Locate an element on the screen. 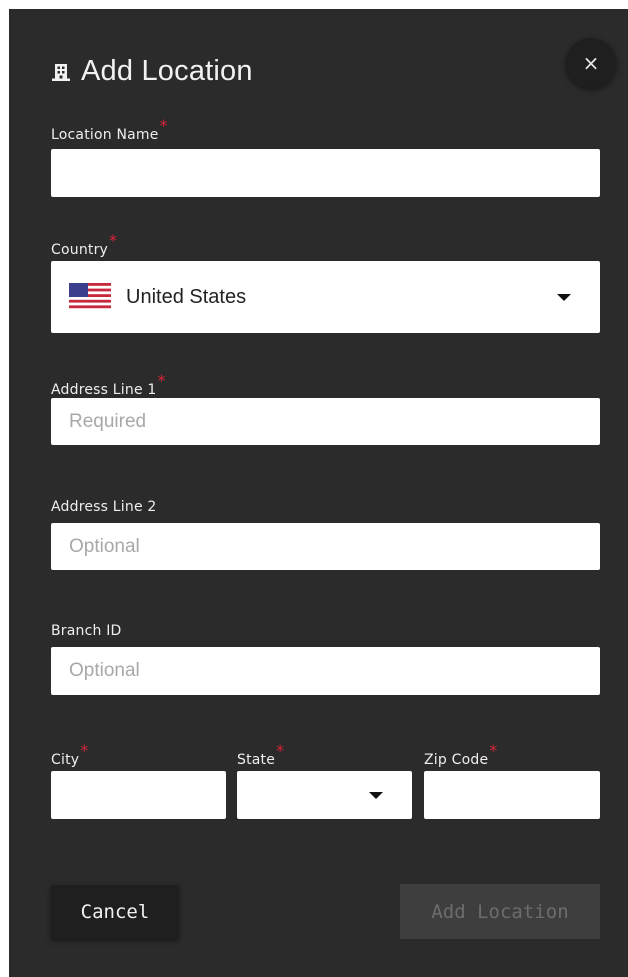 This screenshot has height=977, width=628. zip-code-input is located at coordinates (512, 795).